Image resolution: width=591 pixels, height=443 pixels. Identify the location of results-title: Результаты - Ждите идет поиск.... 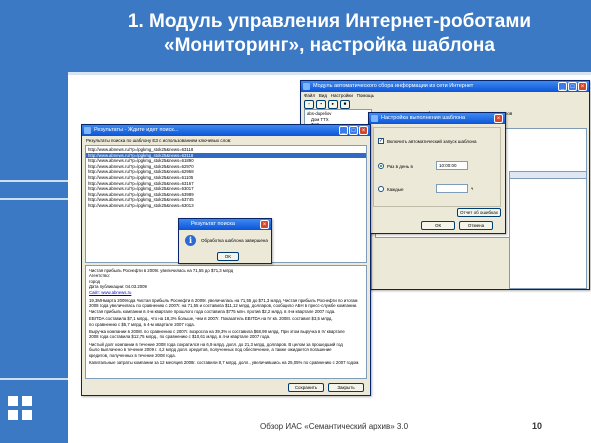
(136, 130).